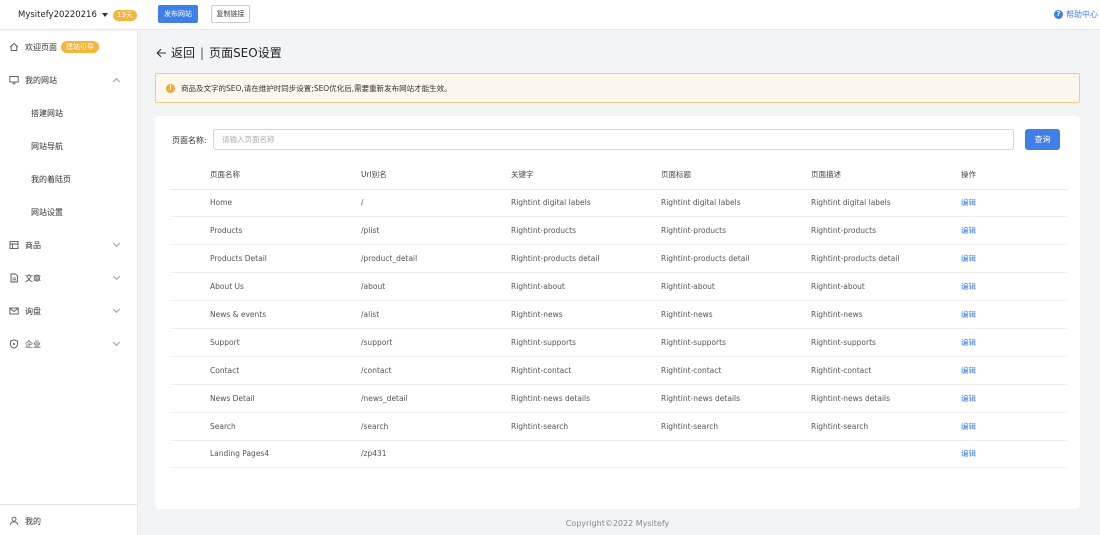  Describe the element at coordinates (586, 287) in the screenshot. I see `cell-keywords: Rightint-about` at that location.